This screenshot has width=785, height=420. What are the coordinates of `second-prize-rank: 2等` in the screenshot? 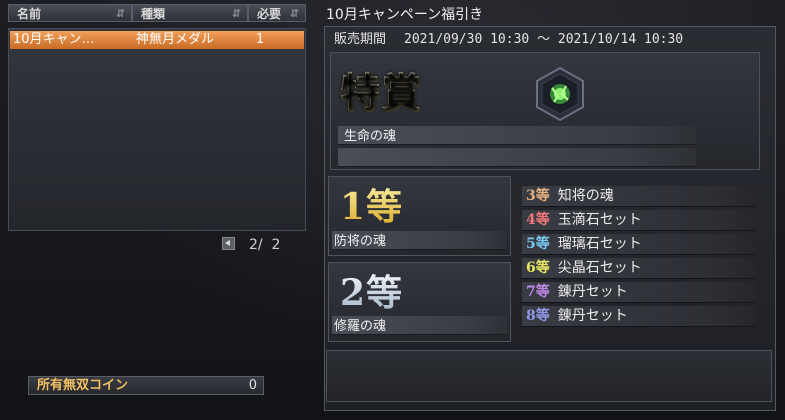 It's located at (371, 290).